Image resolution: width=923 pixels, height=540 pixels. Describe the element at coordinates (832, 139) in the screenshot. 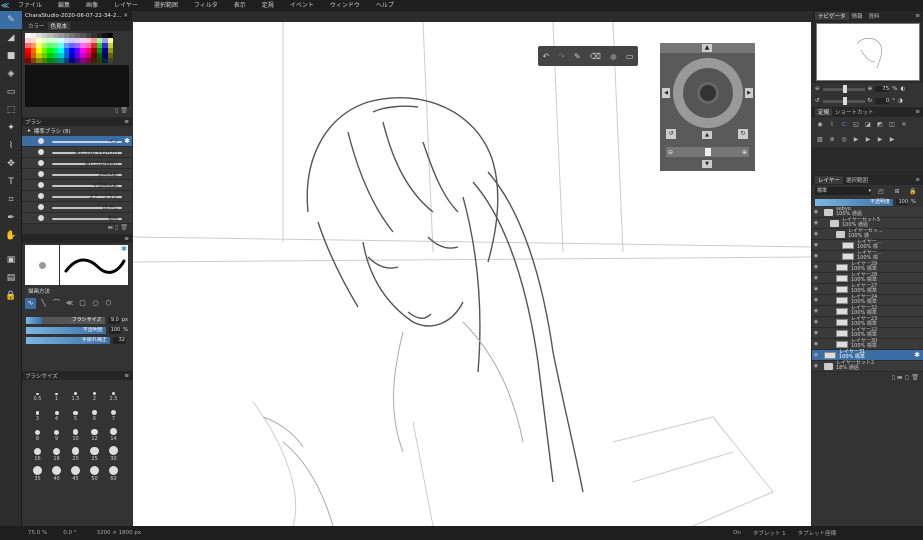

I see `ruler-radial-icon: ⊛` at that location.